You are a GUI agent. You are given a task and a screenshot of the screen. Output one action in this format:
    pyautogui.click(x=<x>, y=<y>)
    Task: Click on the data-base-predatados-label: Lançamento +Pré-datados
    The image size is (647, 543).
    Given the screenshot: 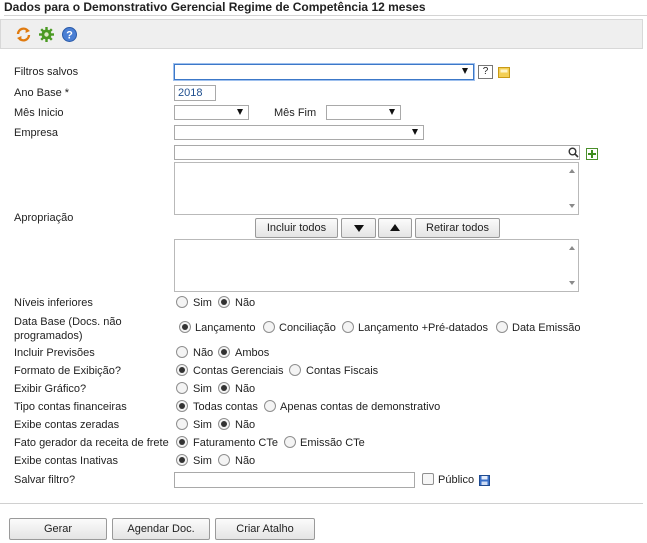 What is the action you would take?
    pyautogui.click(x=423, y=328)
    